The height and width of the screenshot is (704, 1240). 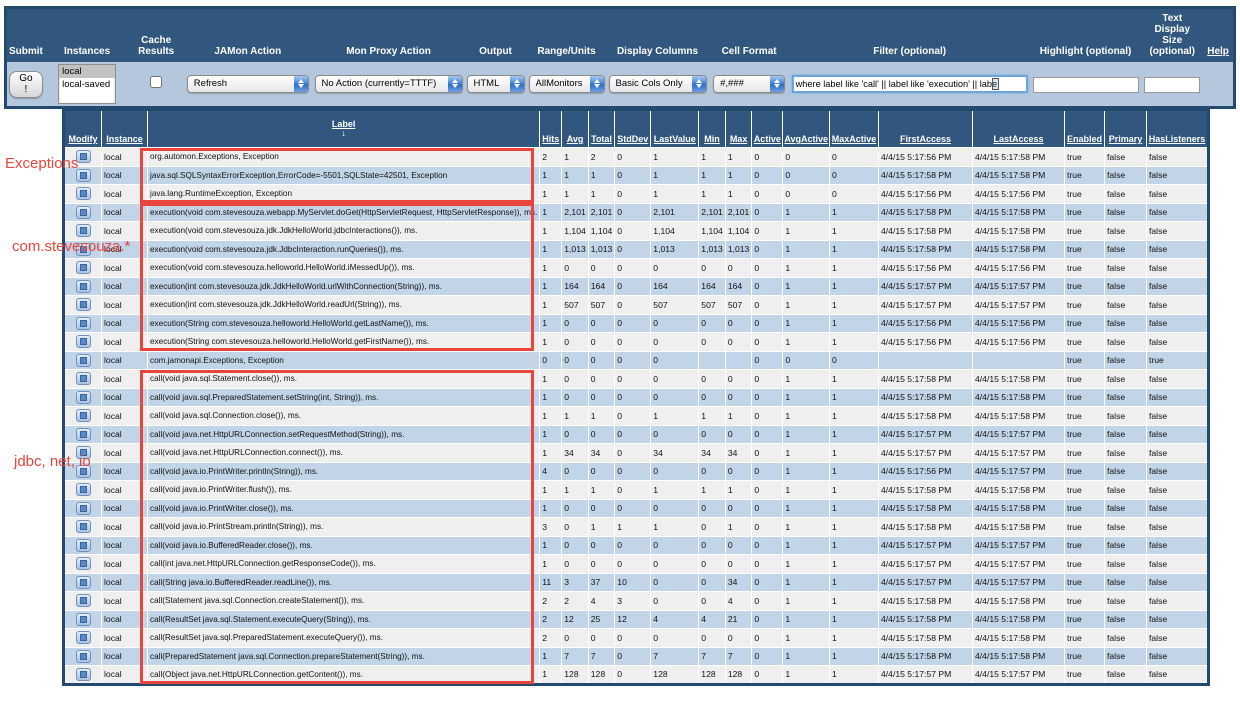 I want to click on column-header-lastvalue: LastValue, so click(x=675, y=128).